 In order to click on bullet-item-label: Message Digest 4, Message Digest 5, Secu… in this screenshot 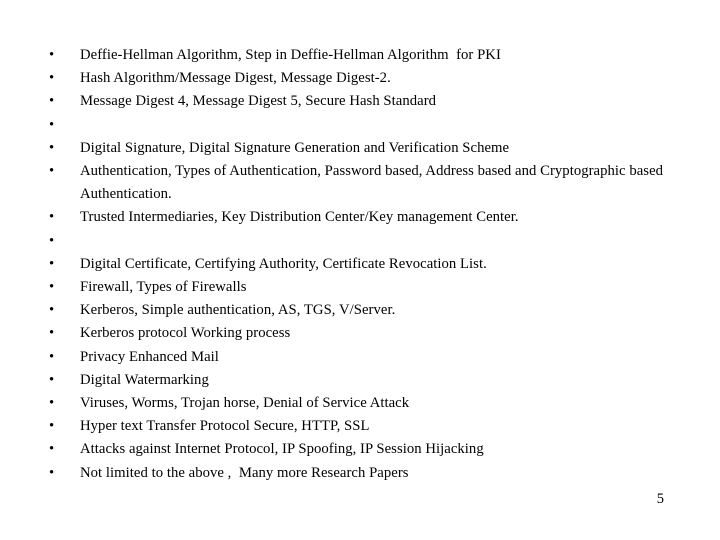, I will do `click(258, 101)`.